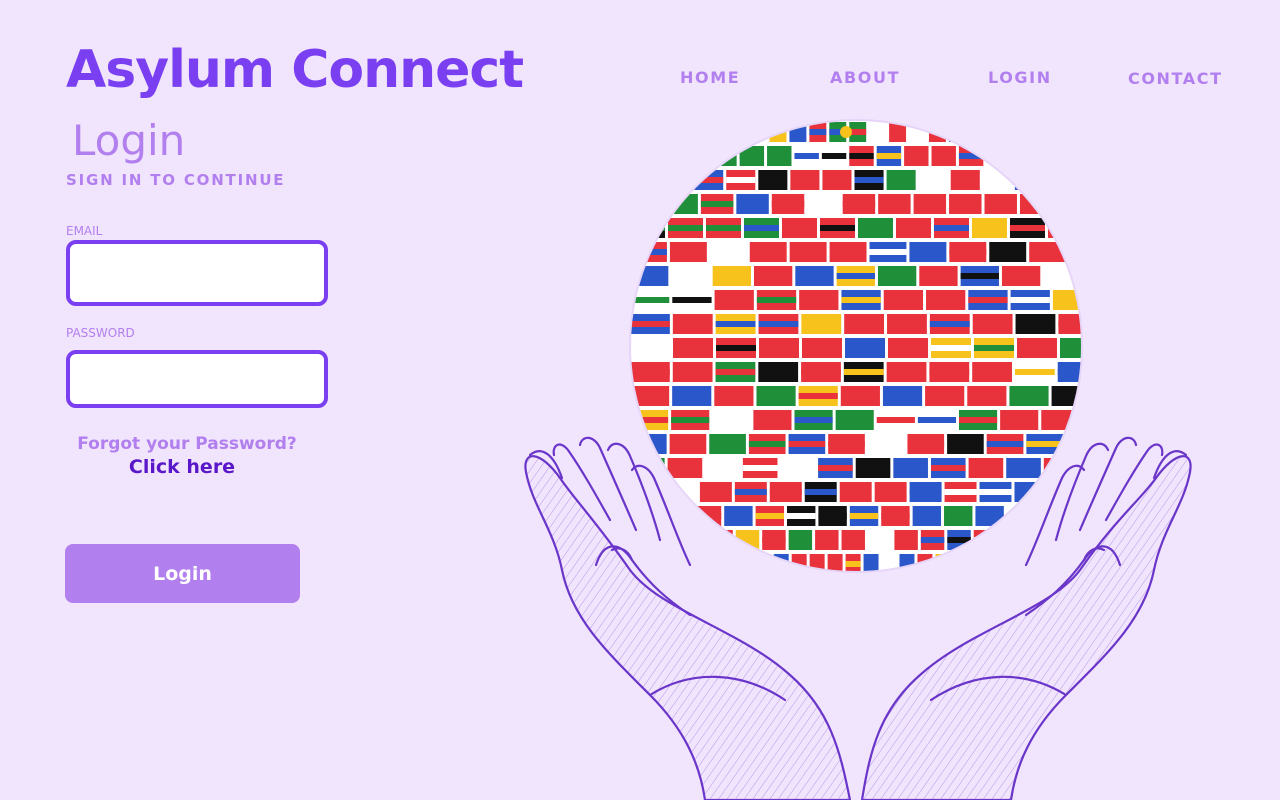  I want to click on login-button: Login, so click(182, 573).